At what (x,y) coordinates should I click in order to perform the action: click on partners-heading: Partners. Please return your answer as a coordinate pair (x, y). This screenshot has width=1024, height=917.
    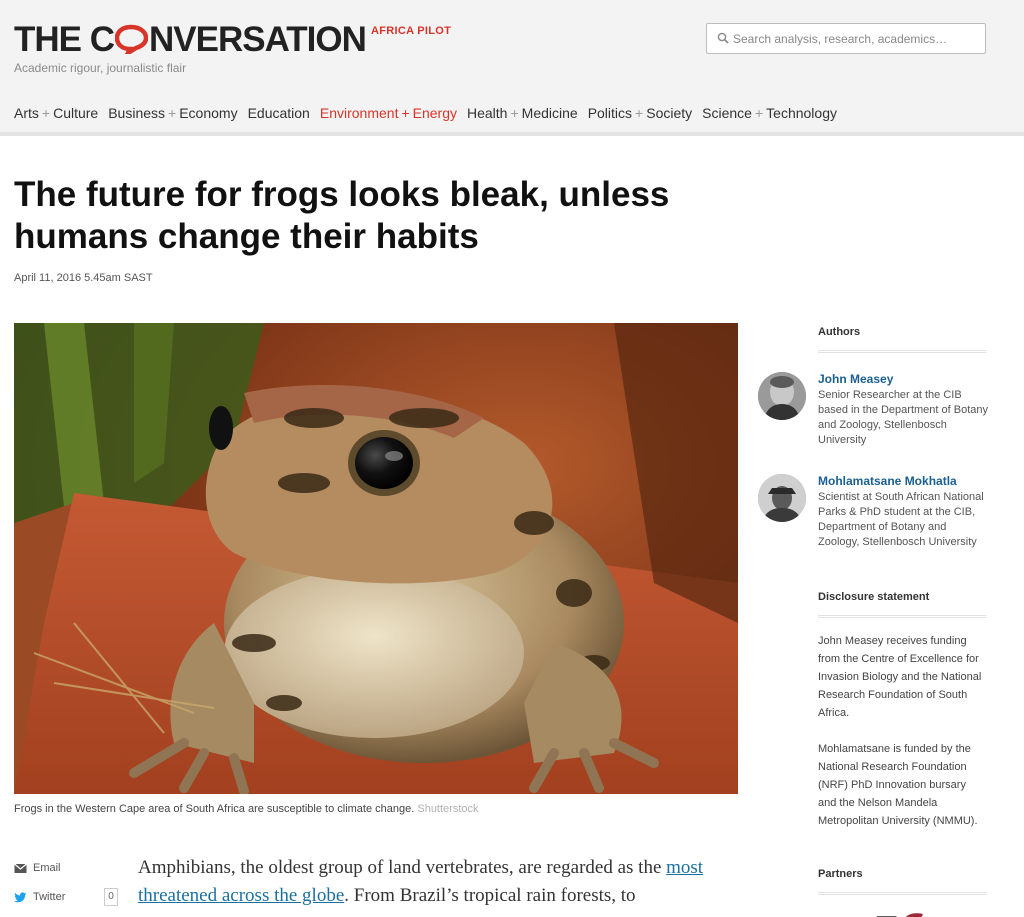
    Looking at the image, I should click on (840, 874).